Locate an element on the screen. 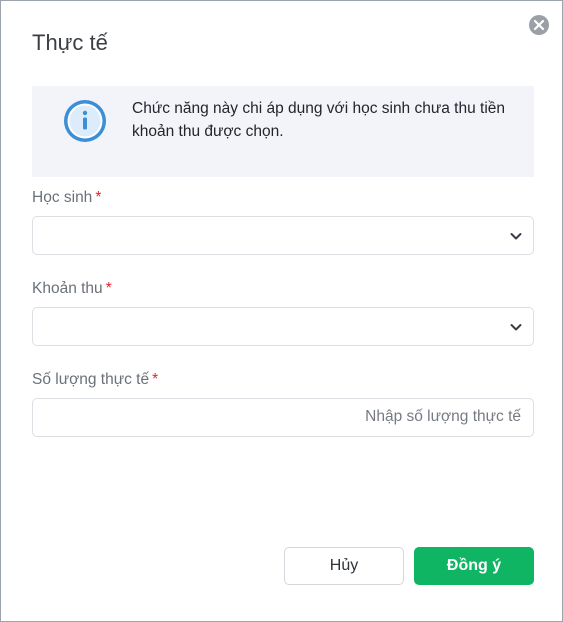 The width and height of the screenshot is (563, 622). quantity-label: Số lượng thực tế * is located at coordinates (95, 380).